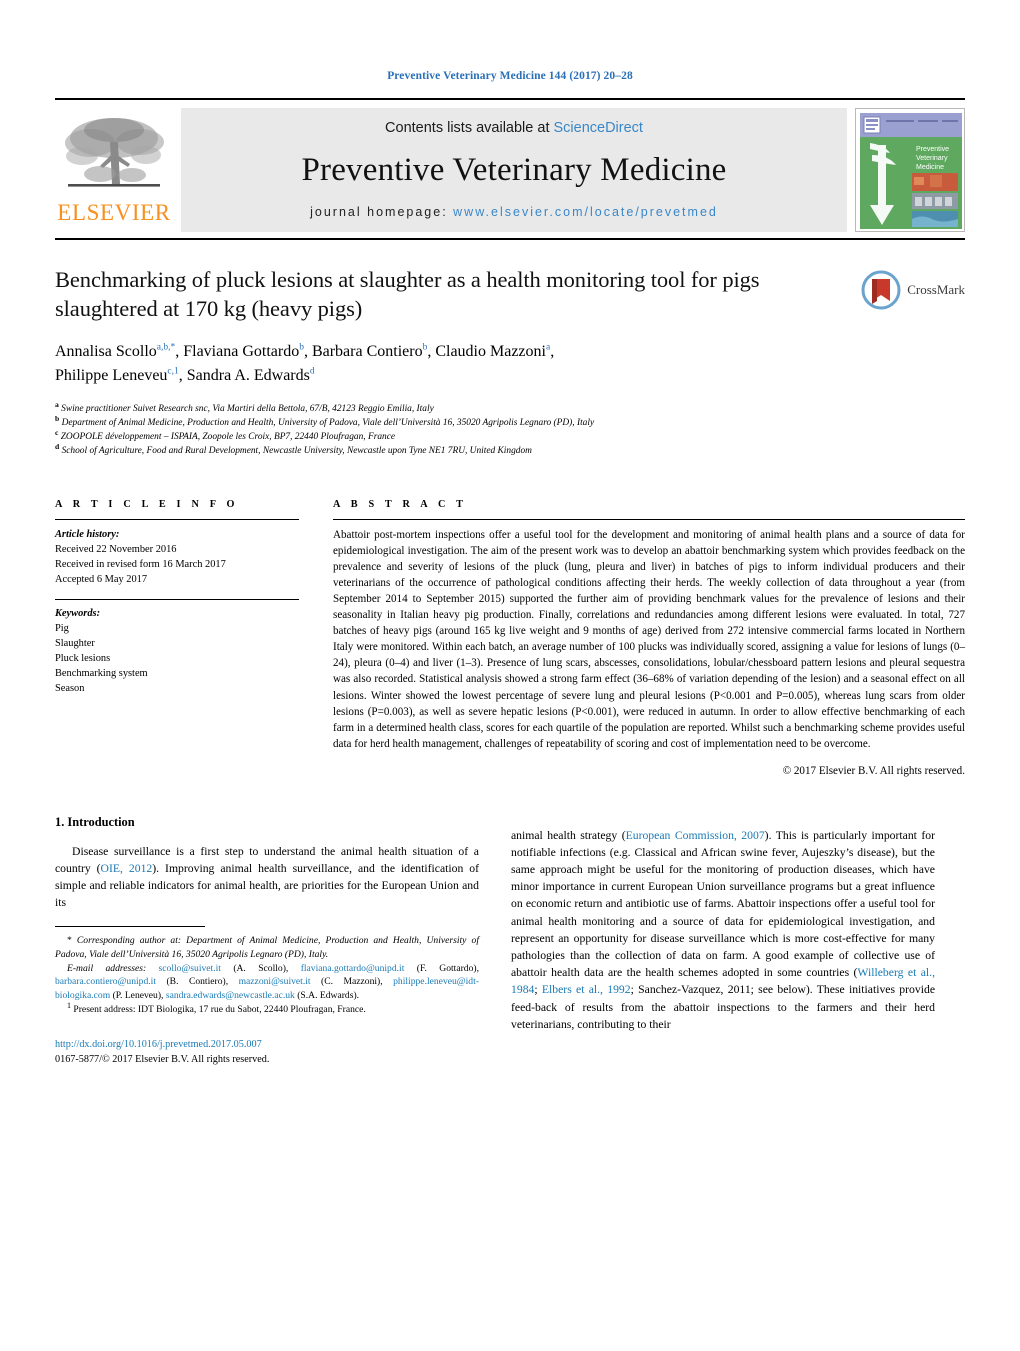 The width and height of the screenshot is (1020, 1351). What do you see at coordinates (140, 565) in the screenshot?
I see `history-item: Received in revised form 16 March 2017` at bounding box center [140, 565].